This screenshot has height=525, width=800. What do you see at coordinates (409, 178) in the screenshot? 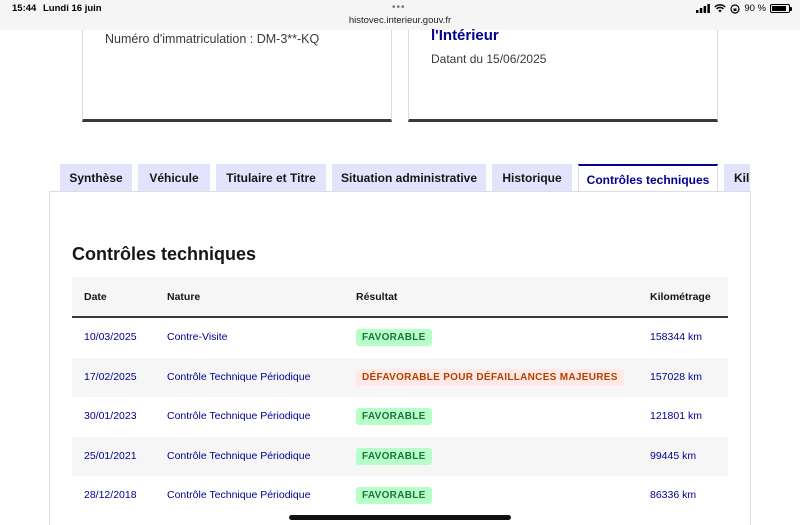
I see `tab-situation-administrative: Situation administrative` at bounding box center [409, 178].